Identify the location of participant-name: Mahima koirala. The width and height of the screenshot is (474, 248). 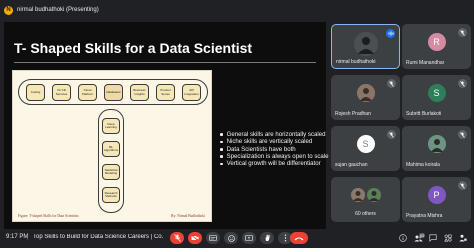
(423, 165).